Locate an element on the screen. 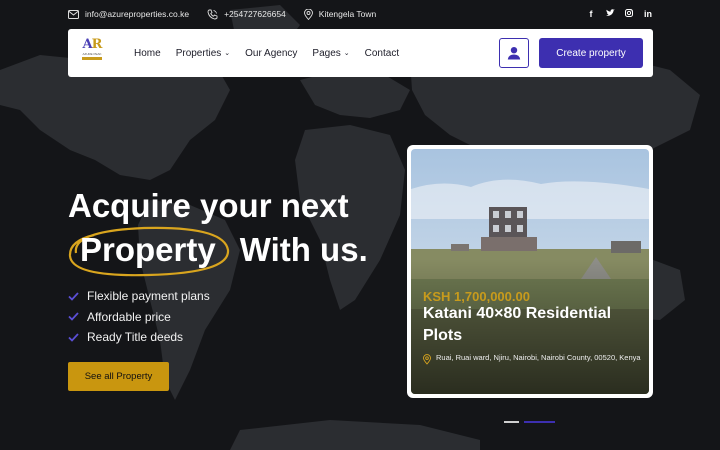 This screenshot has width=720, height=450. feature-item: Affordable price is located at coordinates (139, 317).